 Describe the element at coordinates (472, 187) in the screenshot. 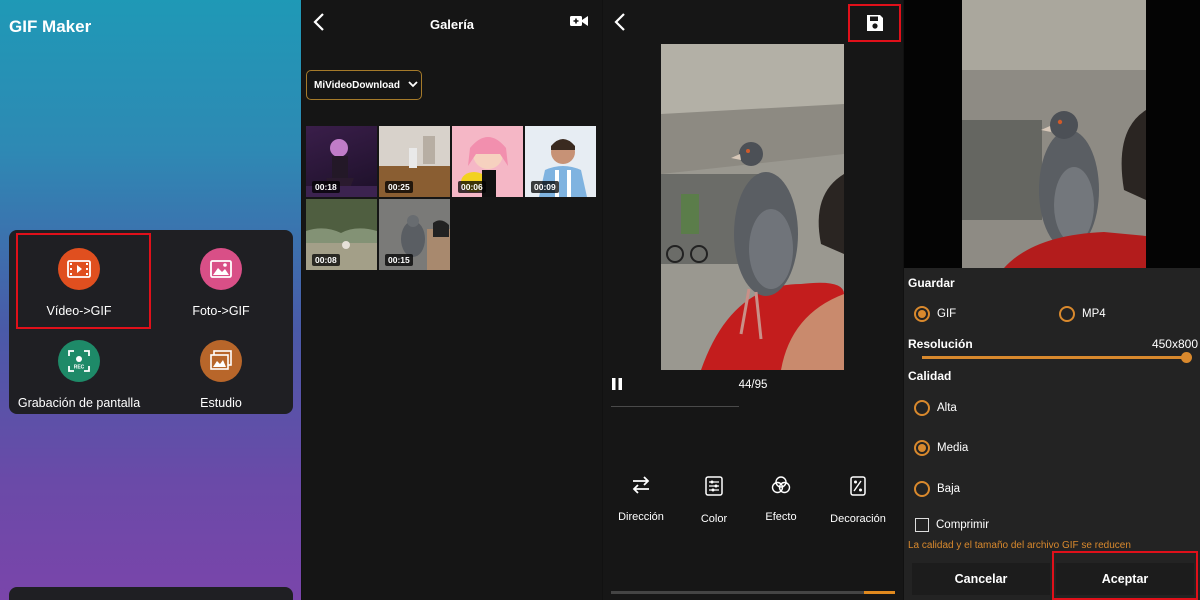

I see `video-duration: 00:06` at that location.